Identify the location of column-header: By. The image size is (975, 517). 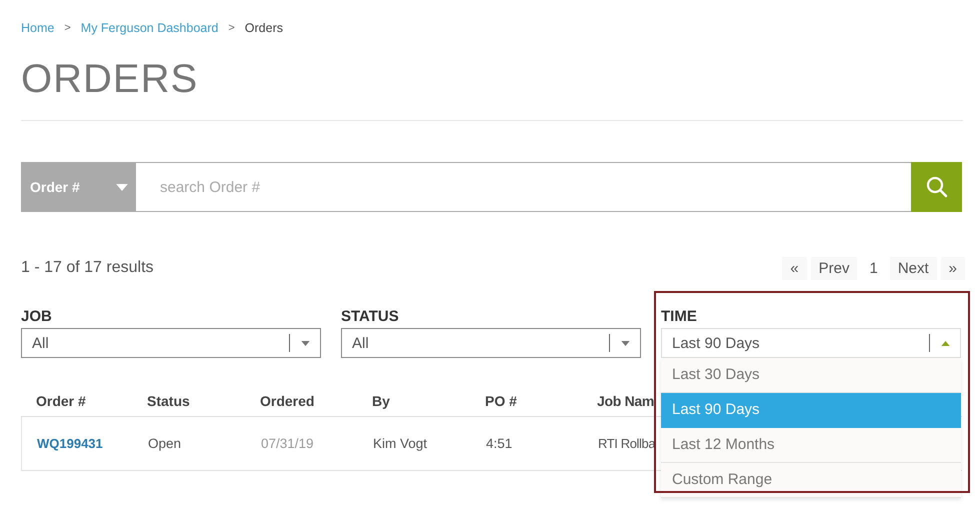
(381, 401).